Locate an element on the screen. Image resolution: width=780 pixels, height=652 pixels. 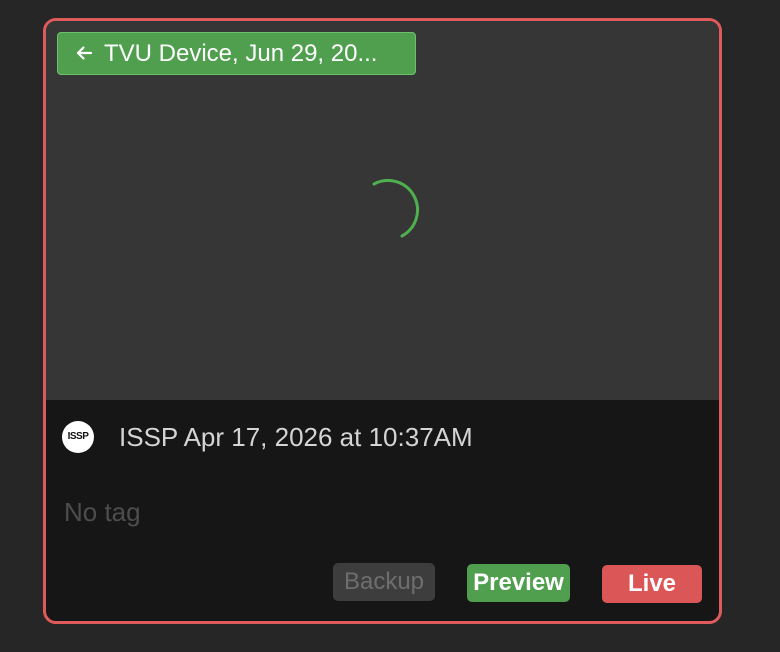
tag-label: No tag is located at coordinates (102, 512).